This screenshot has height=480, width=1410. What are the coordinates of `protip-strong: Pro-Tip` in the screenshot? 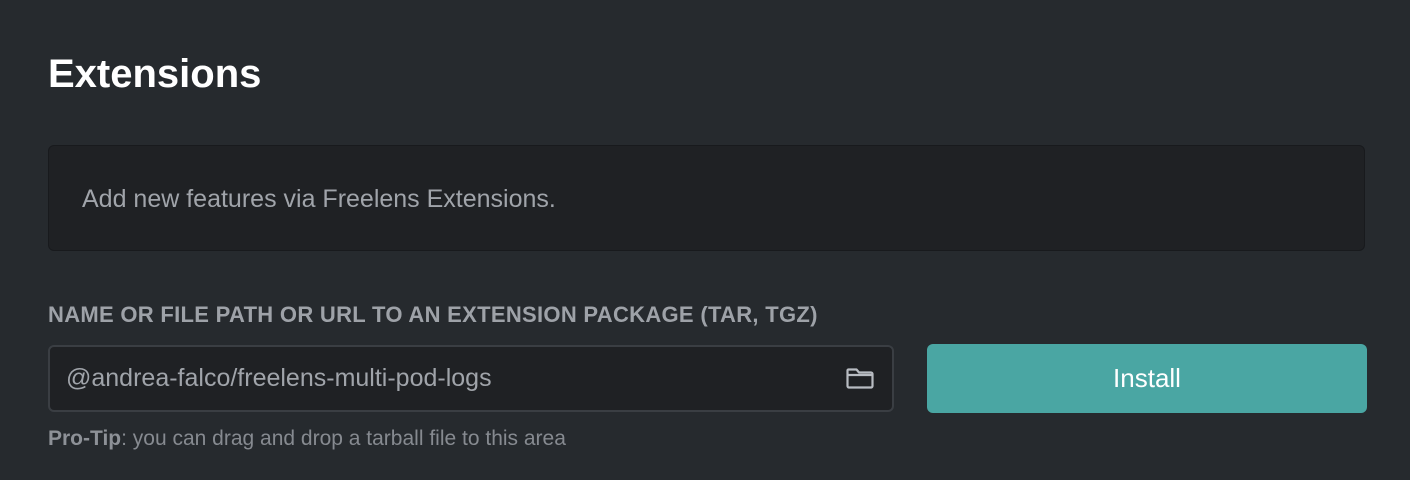 It's located at (85, 438).